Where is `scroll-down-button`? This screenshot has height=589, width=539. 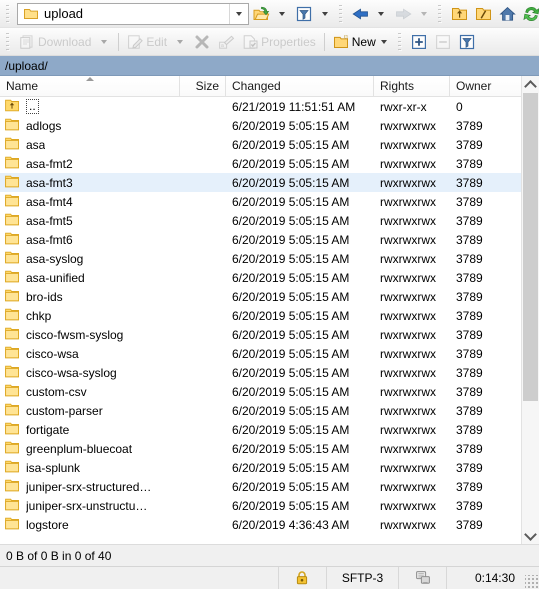
scroll-down-button is located at coordinates (530, 535).